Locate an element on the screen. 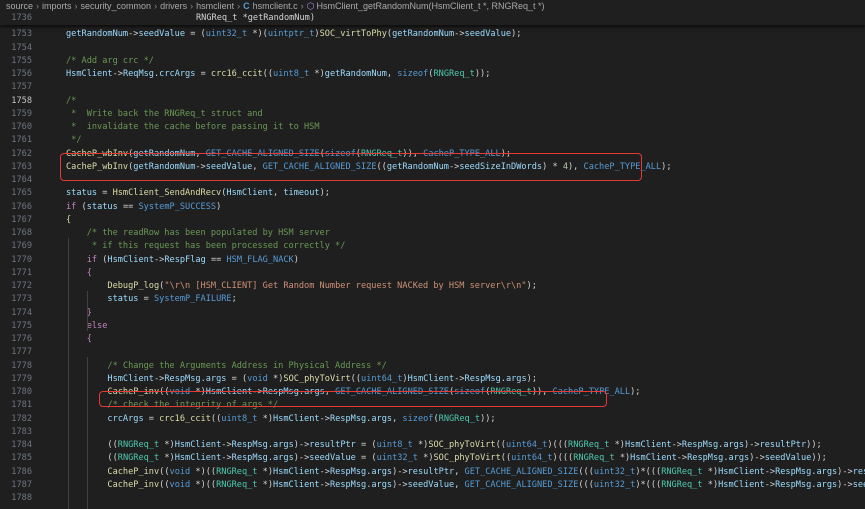 The image size is (865, 509). code-text: */ is located at coordinates (74, 140).